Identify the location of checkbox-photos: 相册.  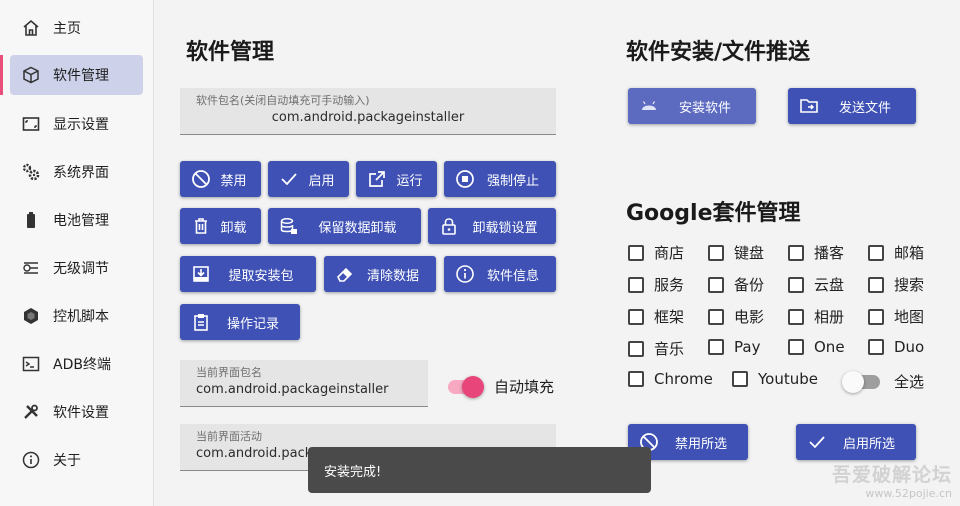
(816, 316).